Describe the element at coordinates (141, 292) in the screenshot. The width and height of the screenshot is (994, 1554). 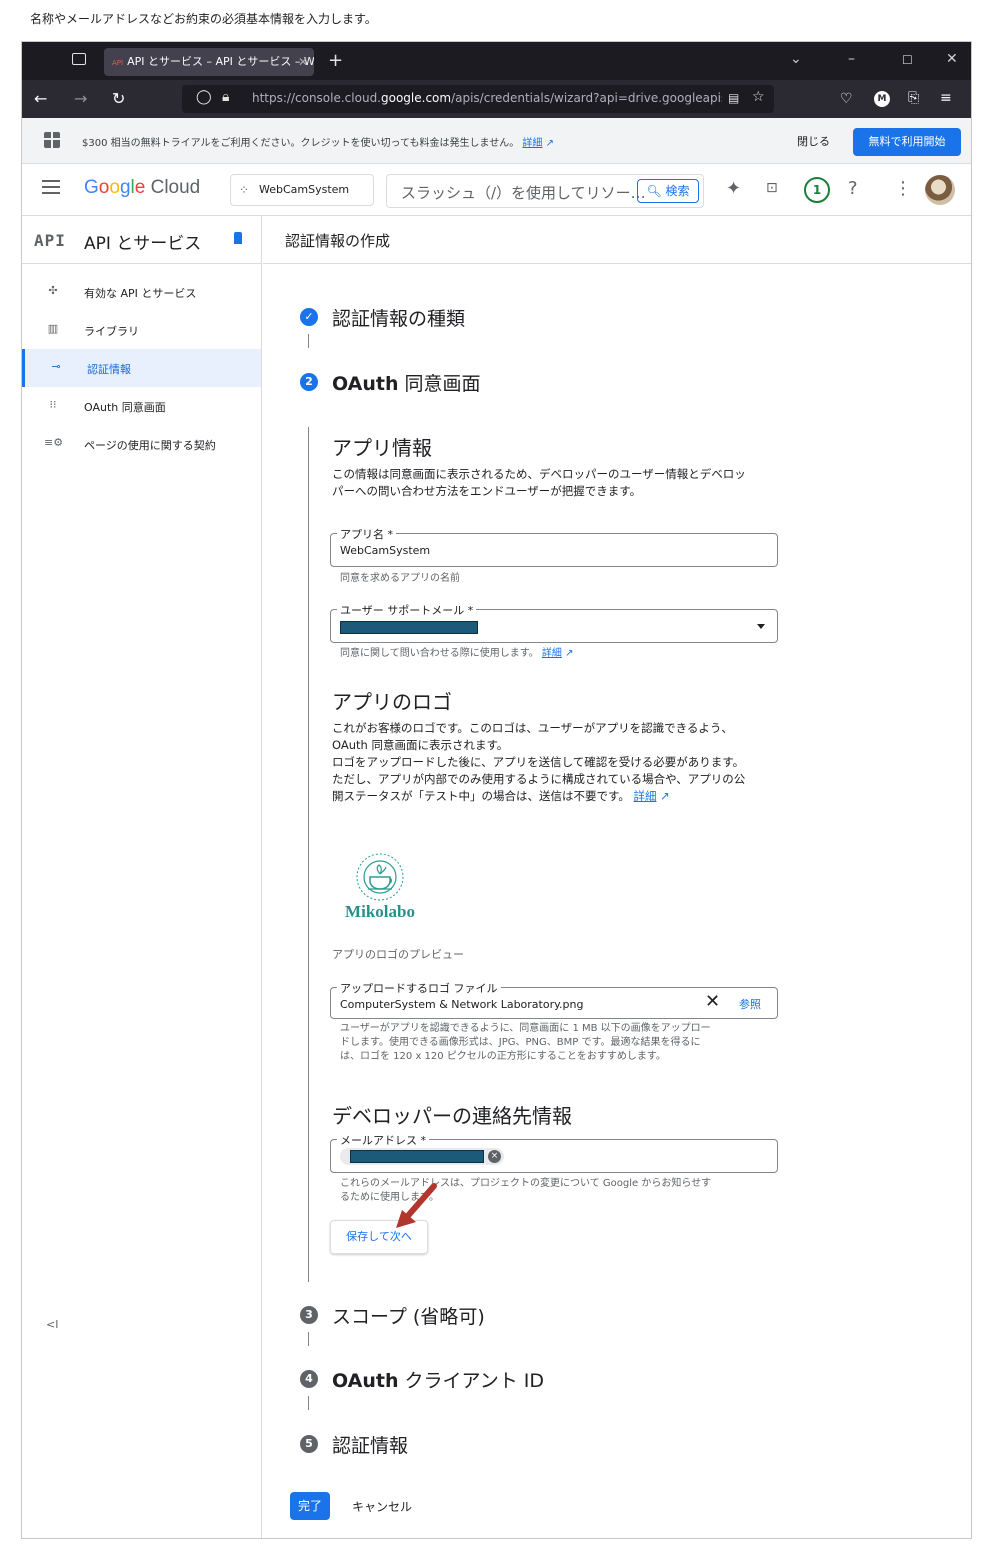
I see `sidebar-item-enabled-apis: ✣ 有効な API とサービス` at that location.